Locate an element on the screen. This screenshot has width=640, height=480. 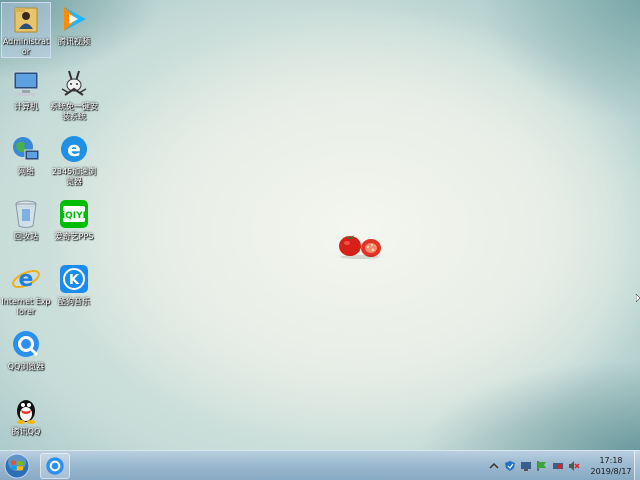
network-tray-icon is located at coordinates (558, 466).